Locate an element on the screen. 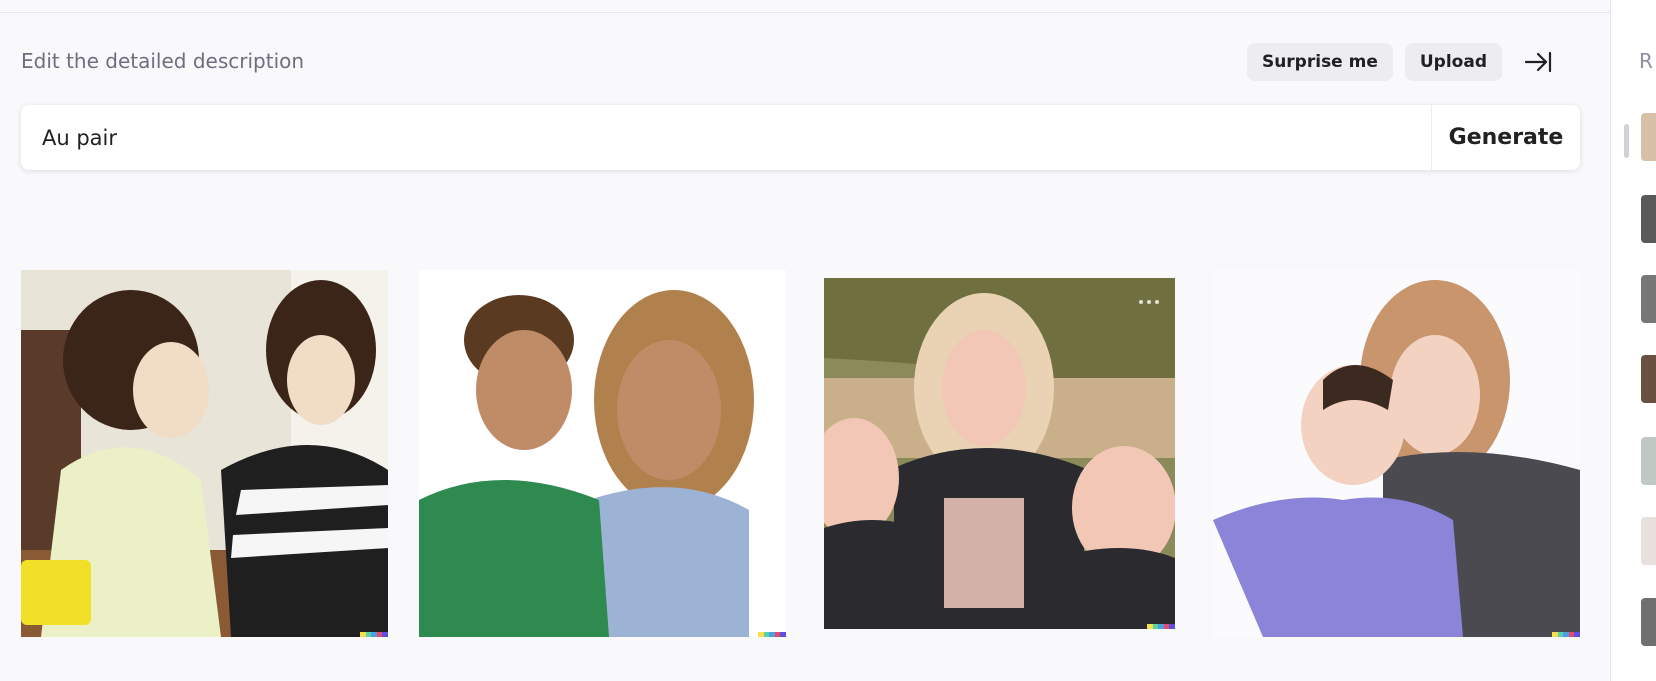 This screenshot has height=681, width=1656. image-4-illustration is located at coordinates (1396, 453).